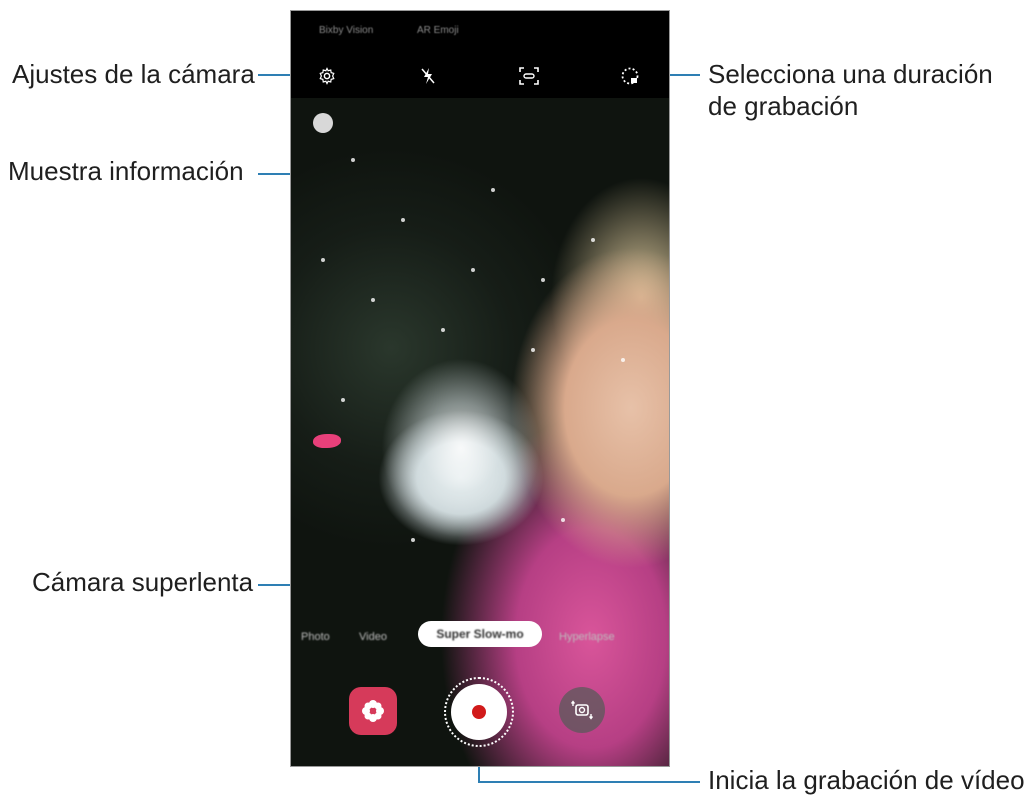 This screenshot has width=1026, height=800. I want to click on mode-video: Video, so click(373, 637).